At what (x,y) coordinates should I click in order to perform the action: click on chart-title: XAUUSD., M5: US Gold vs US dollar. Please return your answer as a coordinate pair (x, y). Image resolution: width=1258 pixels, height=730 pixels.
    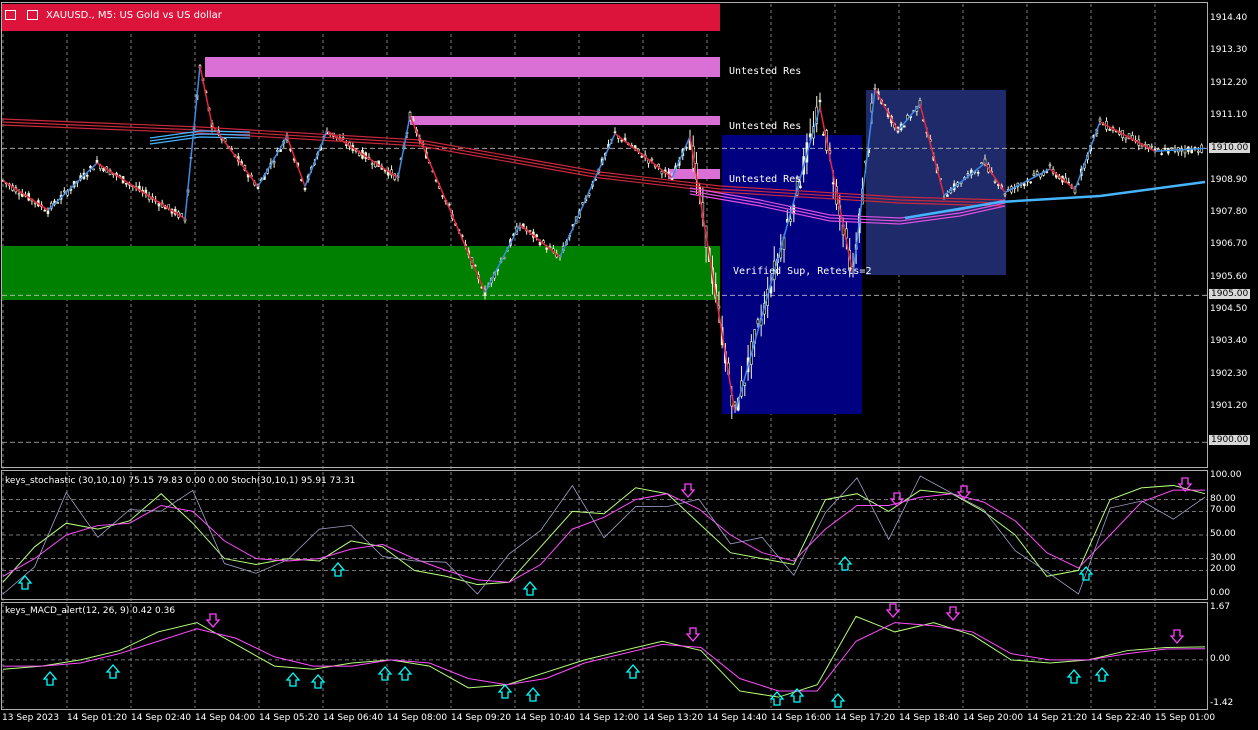
    Looking at the image, I should click on (134, 15).